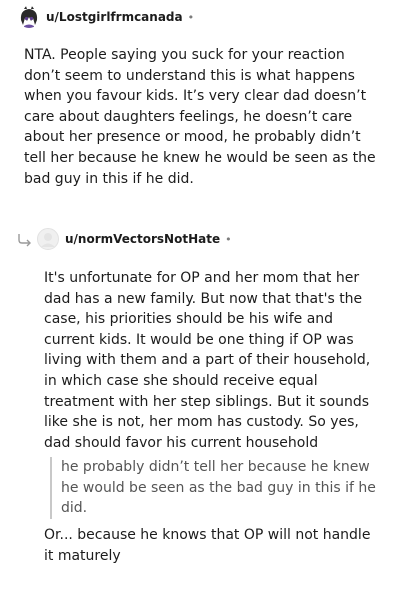 This screenshot has height=592, width=400. I want to click on default-avatar-icon, so click(48, 239).